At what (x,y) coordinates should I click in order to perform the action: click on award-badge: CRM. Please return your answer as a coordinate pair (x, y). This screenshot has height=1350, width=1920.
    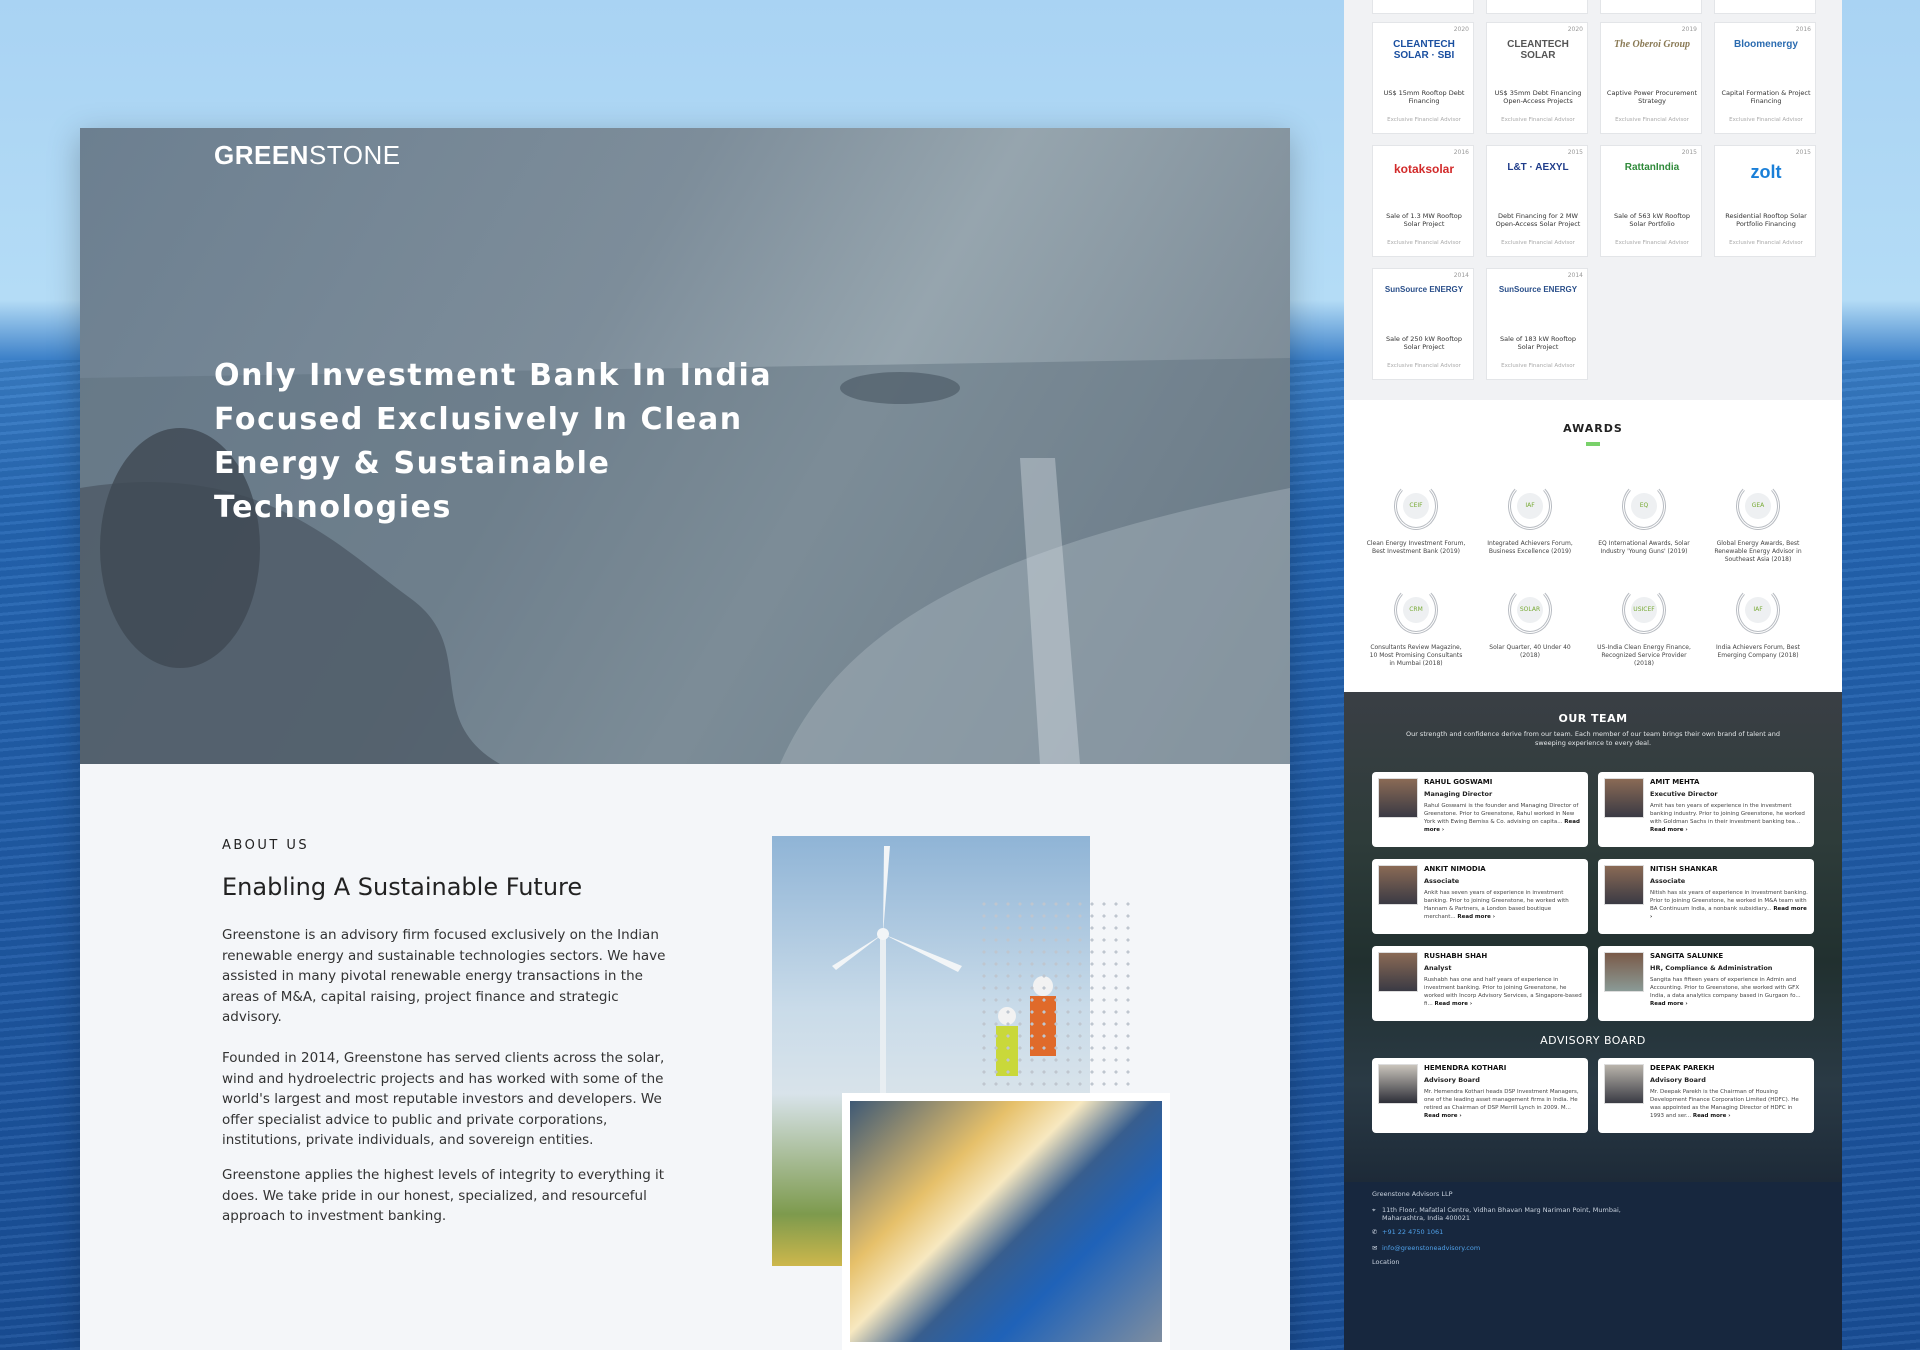
    Looking at the image, I should click on (1416, 610).